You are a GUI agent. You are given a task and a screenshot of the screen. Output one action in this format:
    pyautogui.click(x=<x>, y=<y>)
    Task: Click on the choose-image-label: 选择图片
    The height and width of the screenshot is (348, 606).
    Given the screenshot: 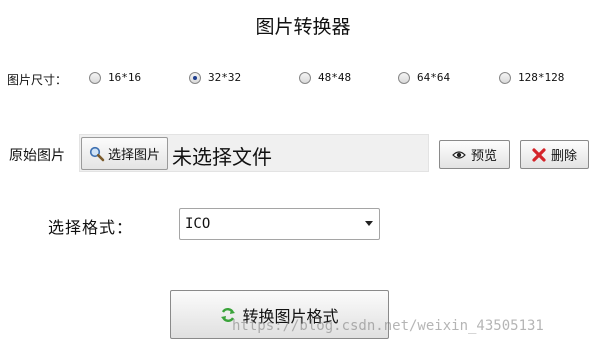 What is the action you would take?
    pyautogui.click(x=133, y=155)
    